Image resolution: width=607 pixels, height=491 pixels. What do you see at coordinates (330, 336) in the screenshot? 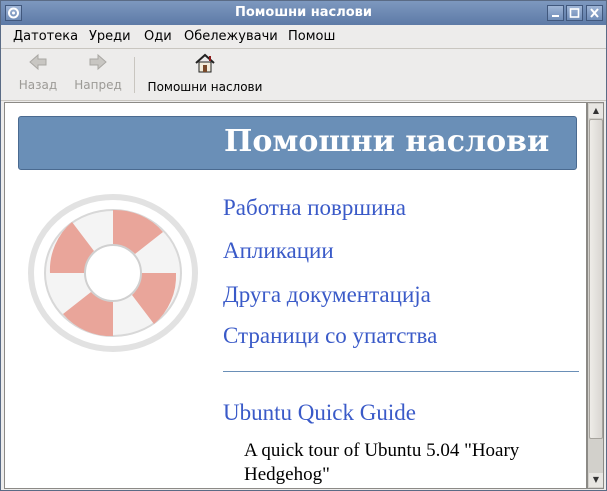
I see `link-man-pages: Страници со упатства` at bounding box center [330, 336].